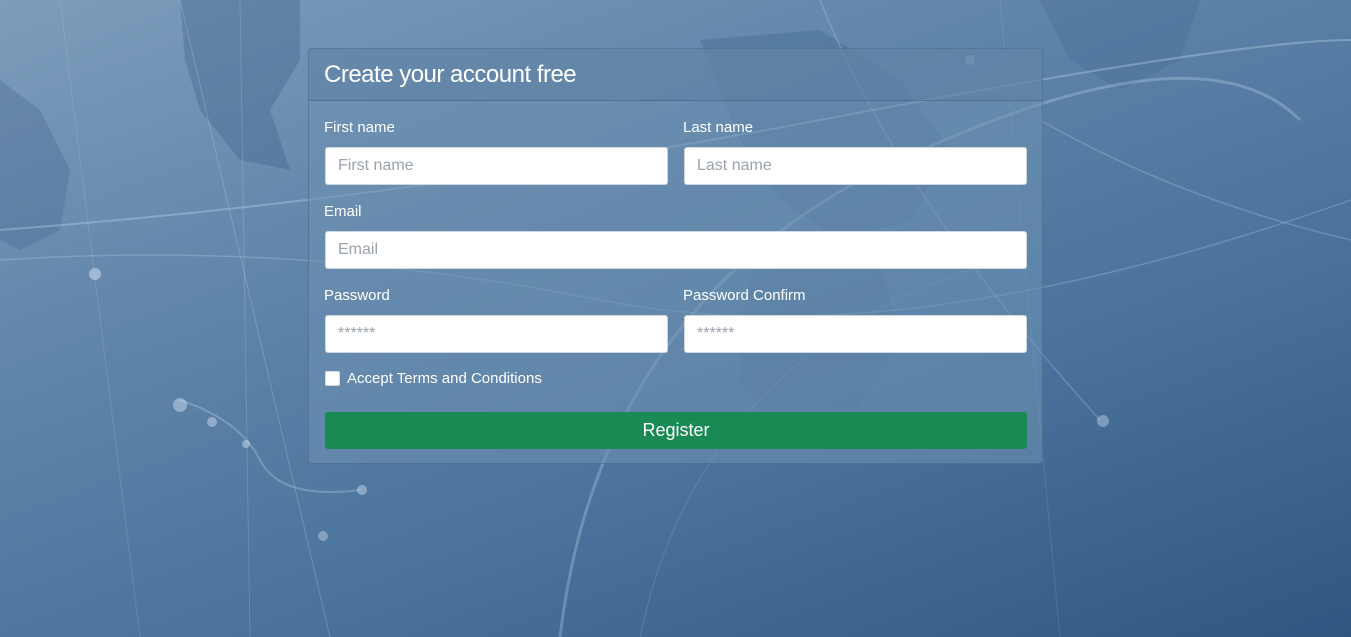 The height and width of the screenshot is (637, 1351). I want to click on terms-label: Accept Terms and Conditions, so click(444, 378).